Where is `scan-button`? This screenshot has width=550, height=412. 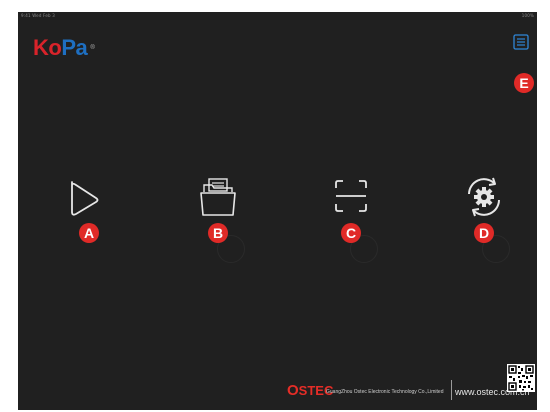
scan-button is located at coordinates (352, 200).